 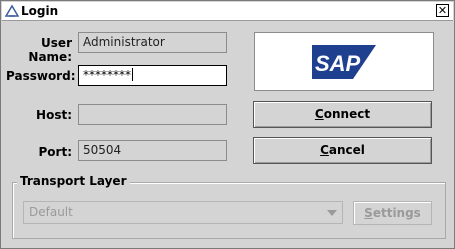 I want to click on port-field: 50504, so click(x=152, y=150).